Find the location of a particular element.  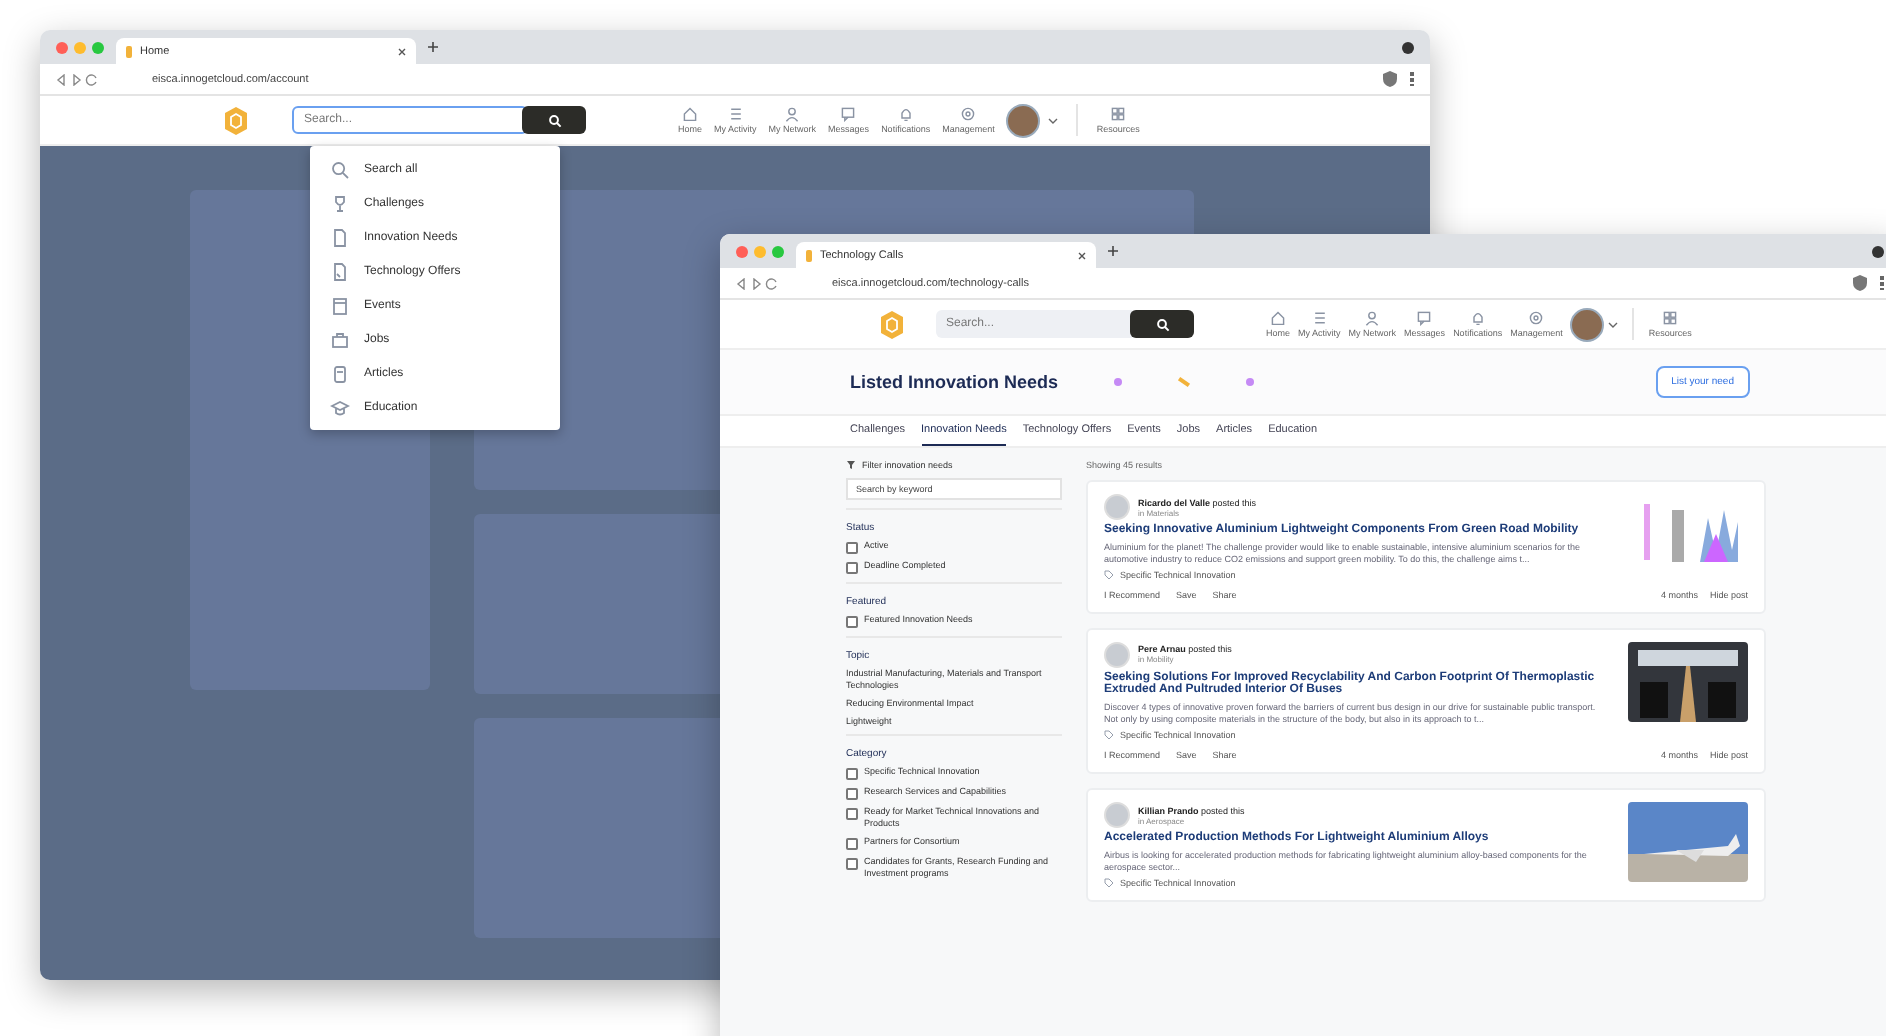

pencil-icon is located at coordinates (1184, 382).